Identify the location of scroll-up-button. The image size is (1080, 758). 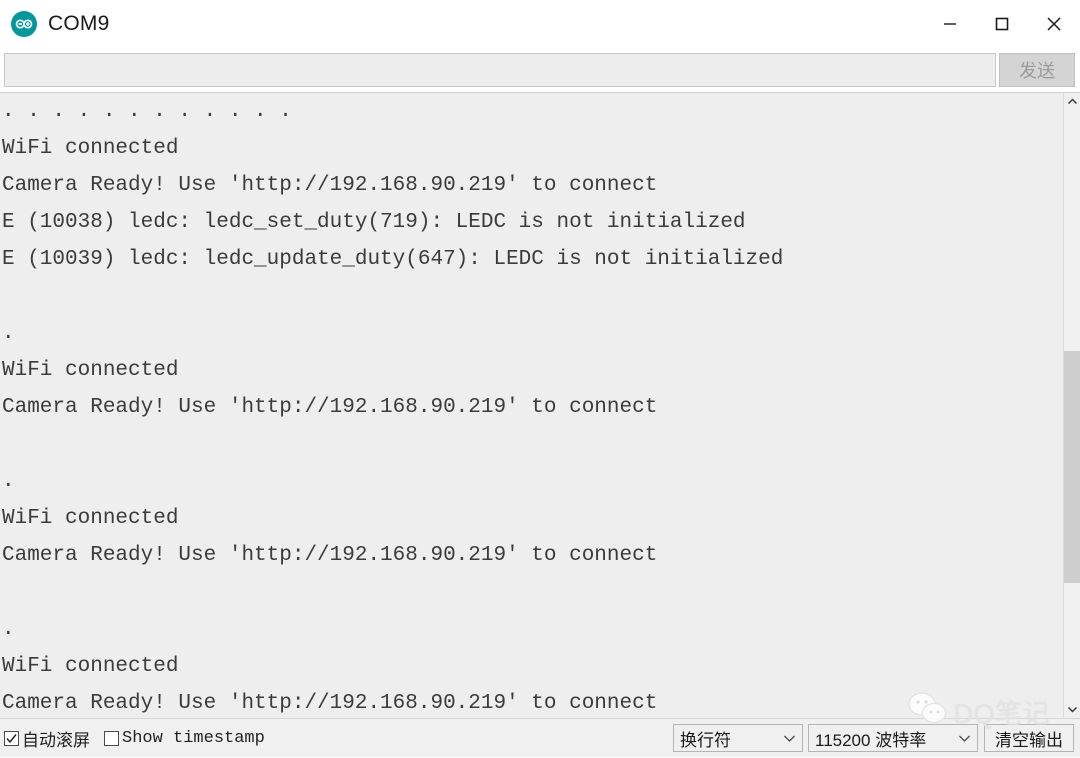
(1072, 101).